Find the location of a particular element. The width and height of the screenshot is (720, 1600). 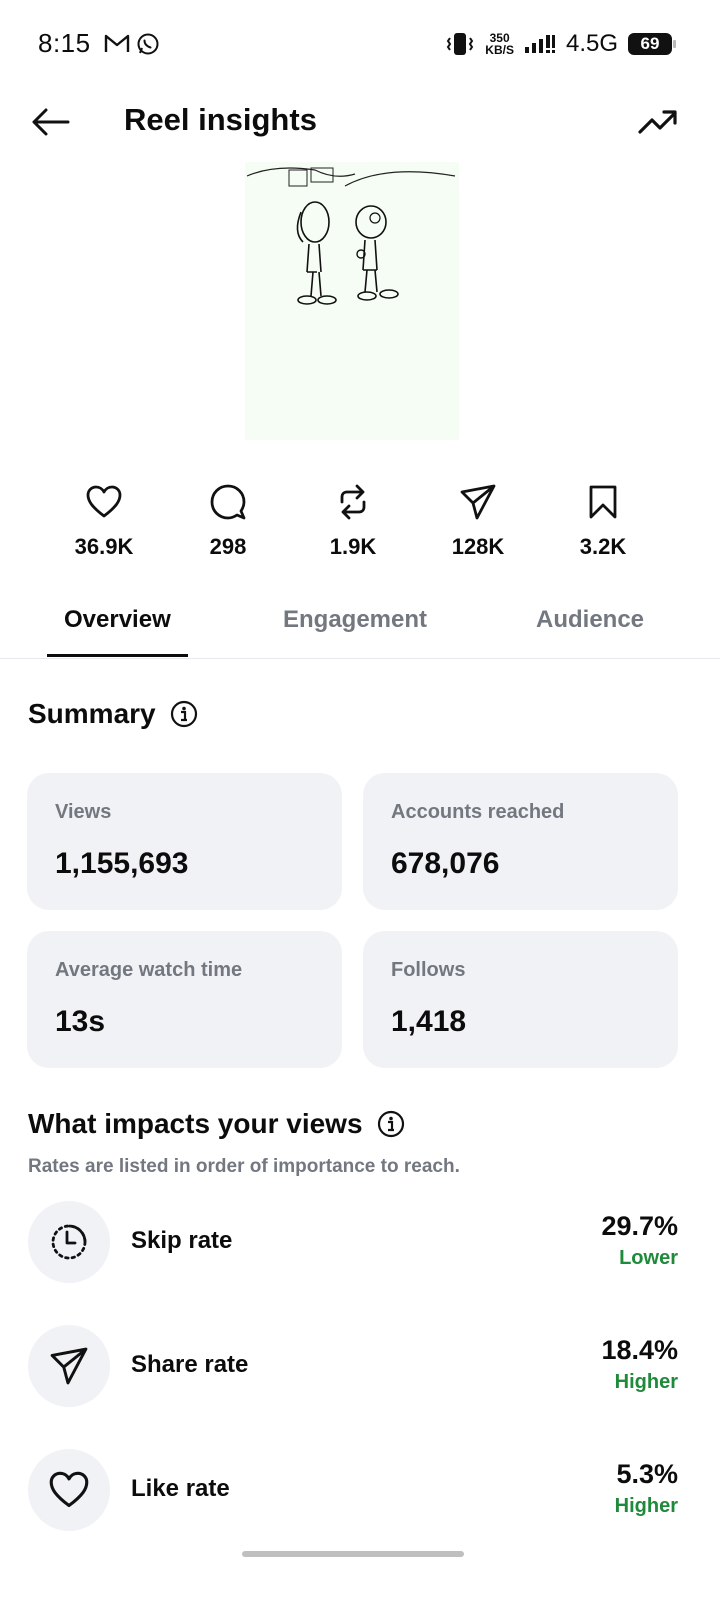

arrow-left-icon is located at coordinates (51, 122).